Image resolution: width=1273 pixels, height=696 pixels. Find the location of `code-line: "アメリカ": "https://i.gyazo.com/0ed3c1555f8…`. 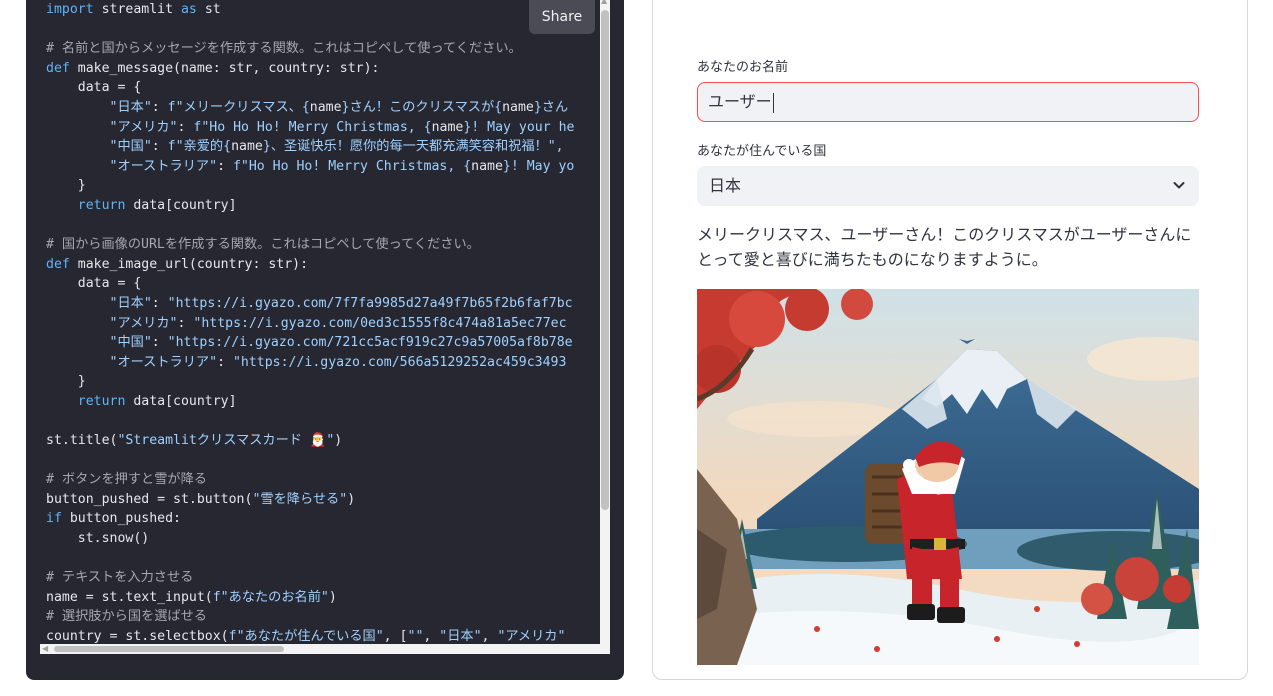

code-line: "アメリカ": "https://i.gyazo.com/0ed3c1555f8… is located at coordinates (310, 324).